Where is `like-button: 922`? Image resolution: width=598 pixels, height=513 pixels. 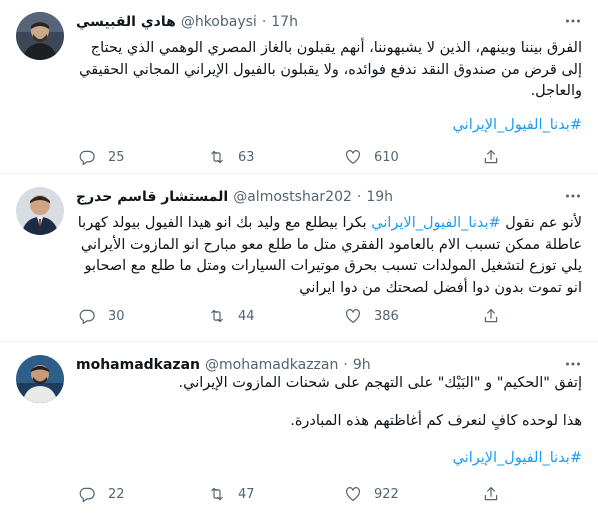 like-button: 922 is located at coordinates (371, 494).